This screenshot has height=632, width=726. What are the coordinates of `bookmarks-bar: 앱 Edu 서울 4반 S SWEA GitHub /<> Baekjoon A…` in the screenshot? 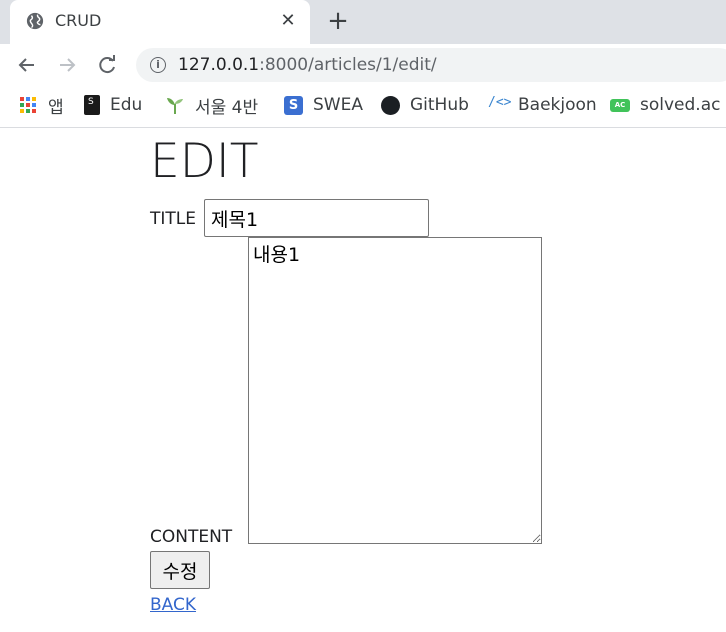 It's located at (363, 107).